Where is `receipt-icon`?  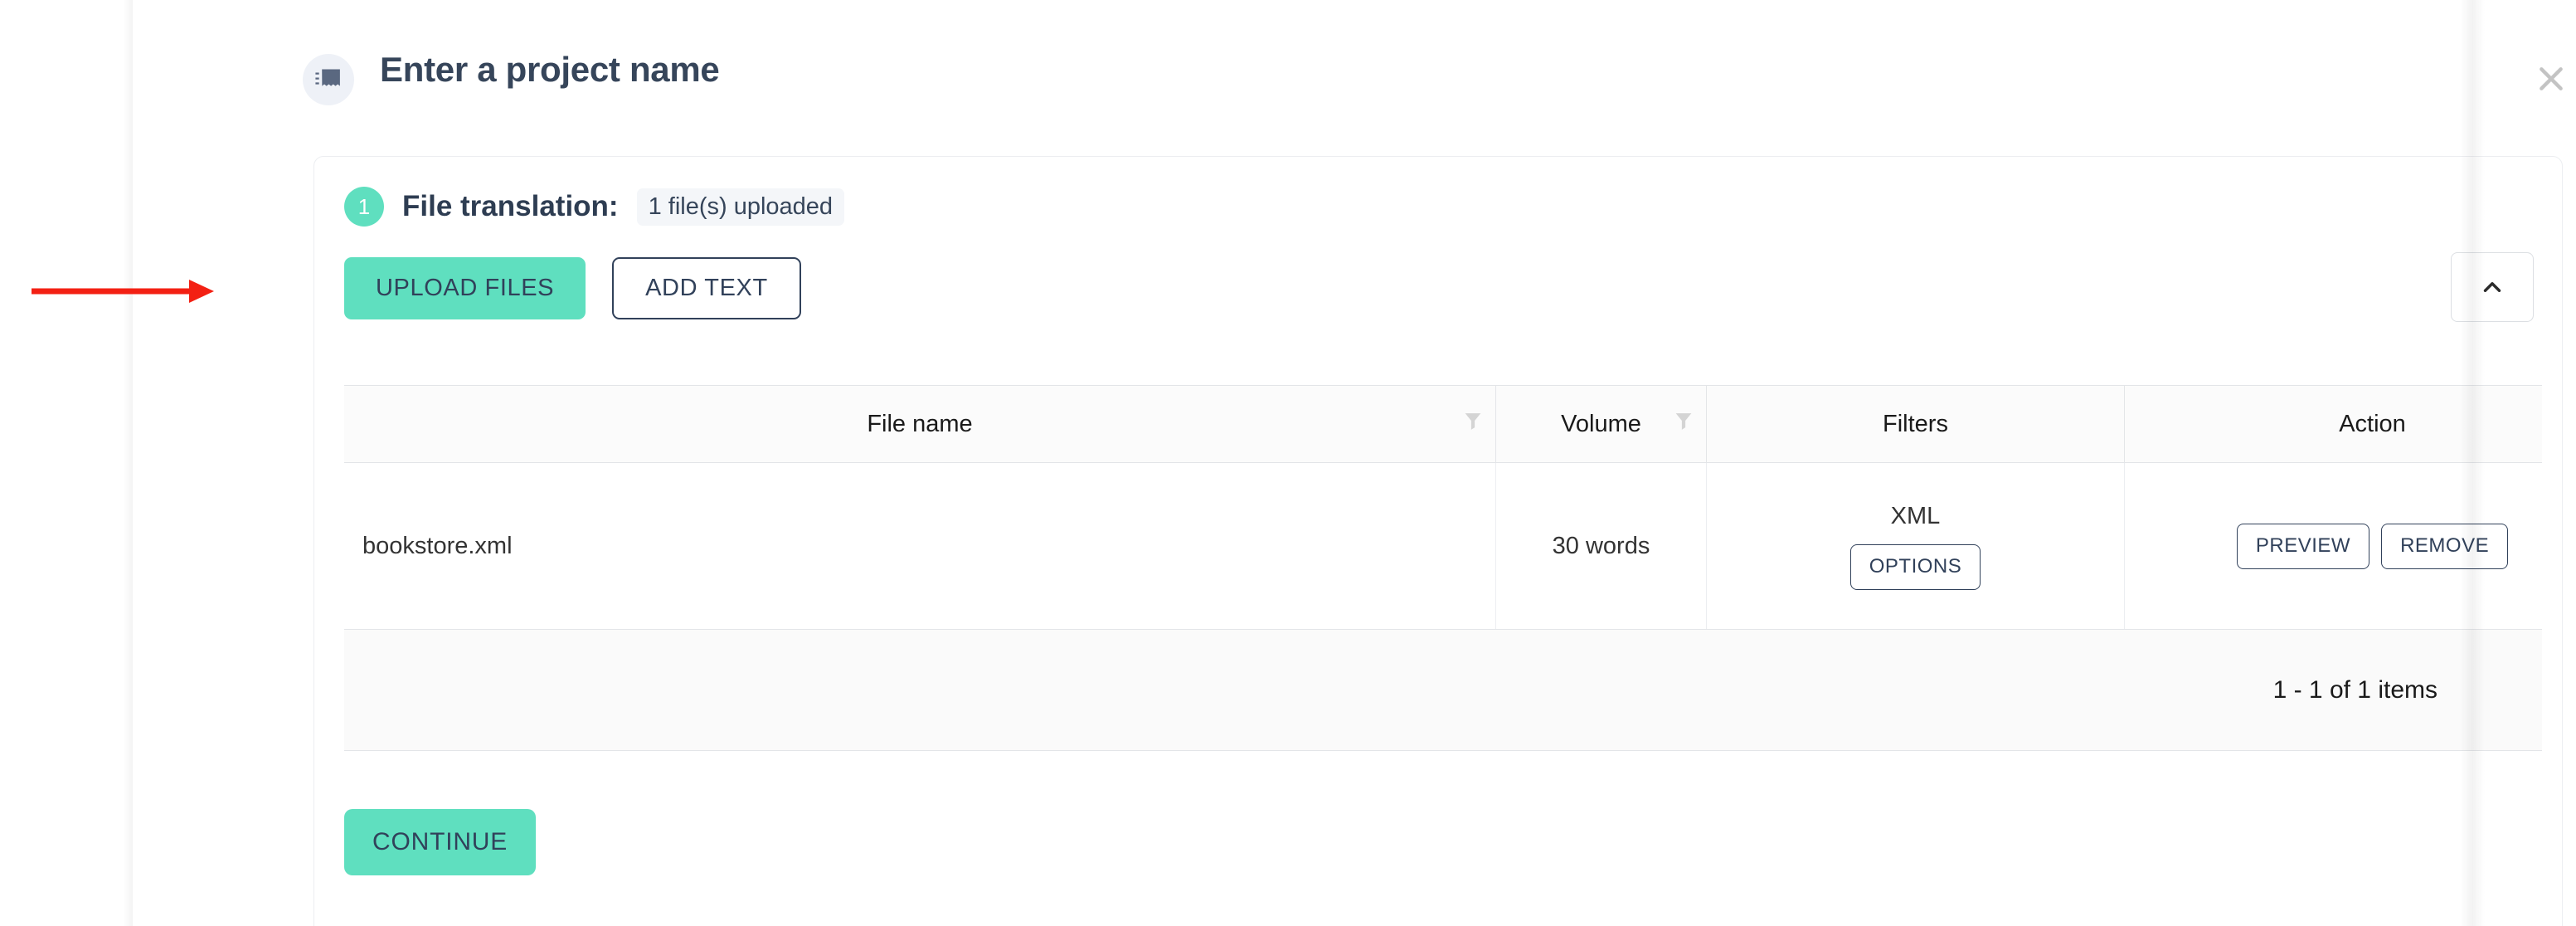
receipt-icon is located at coordinates (328, 79).